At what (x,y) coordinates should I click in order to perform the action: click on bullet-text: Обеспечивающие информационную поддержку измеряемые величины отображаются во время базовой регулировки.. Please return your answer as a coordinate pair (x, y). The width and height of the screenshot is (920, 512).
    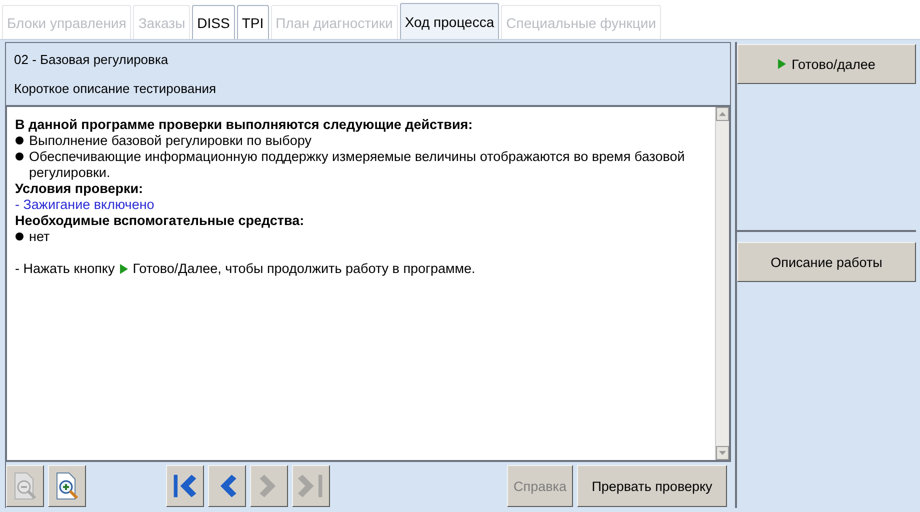
    Looking at the image, I should click on (357, 165).